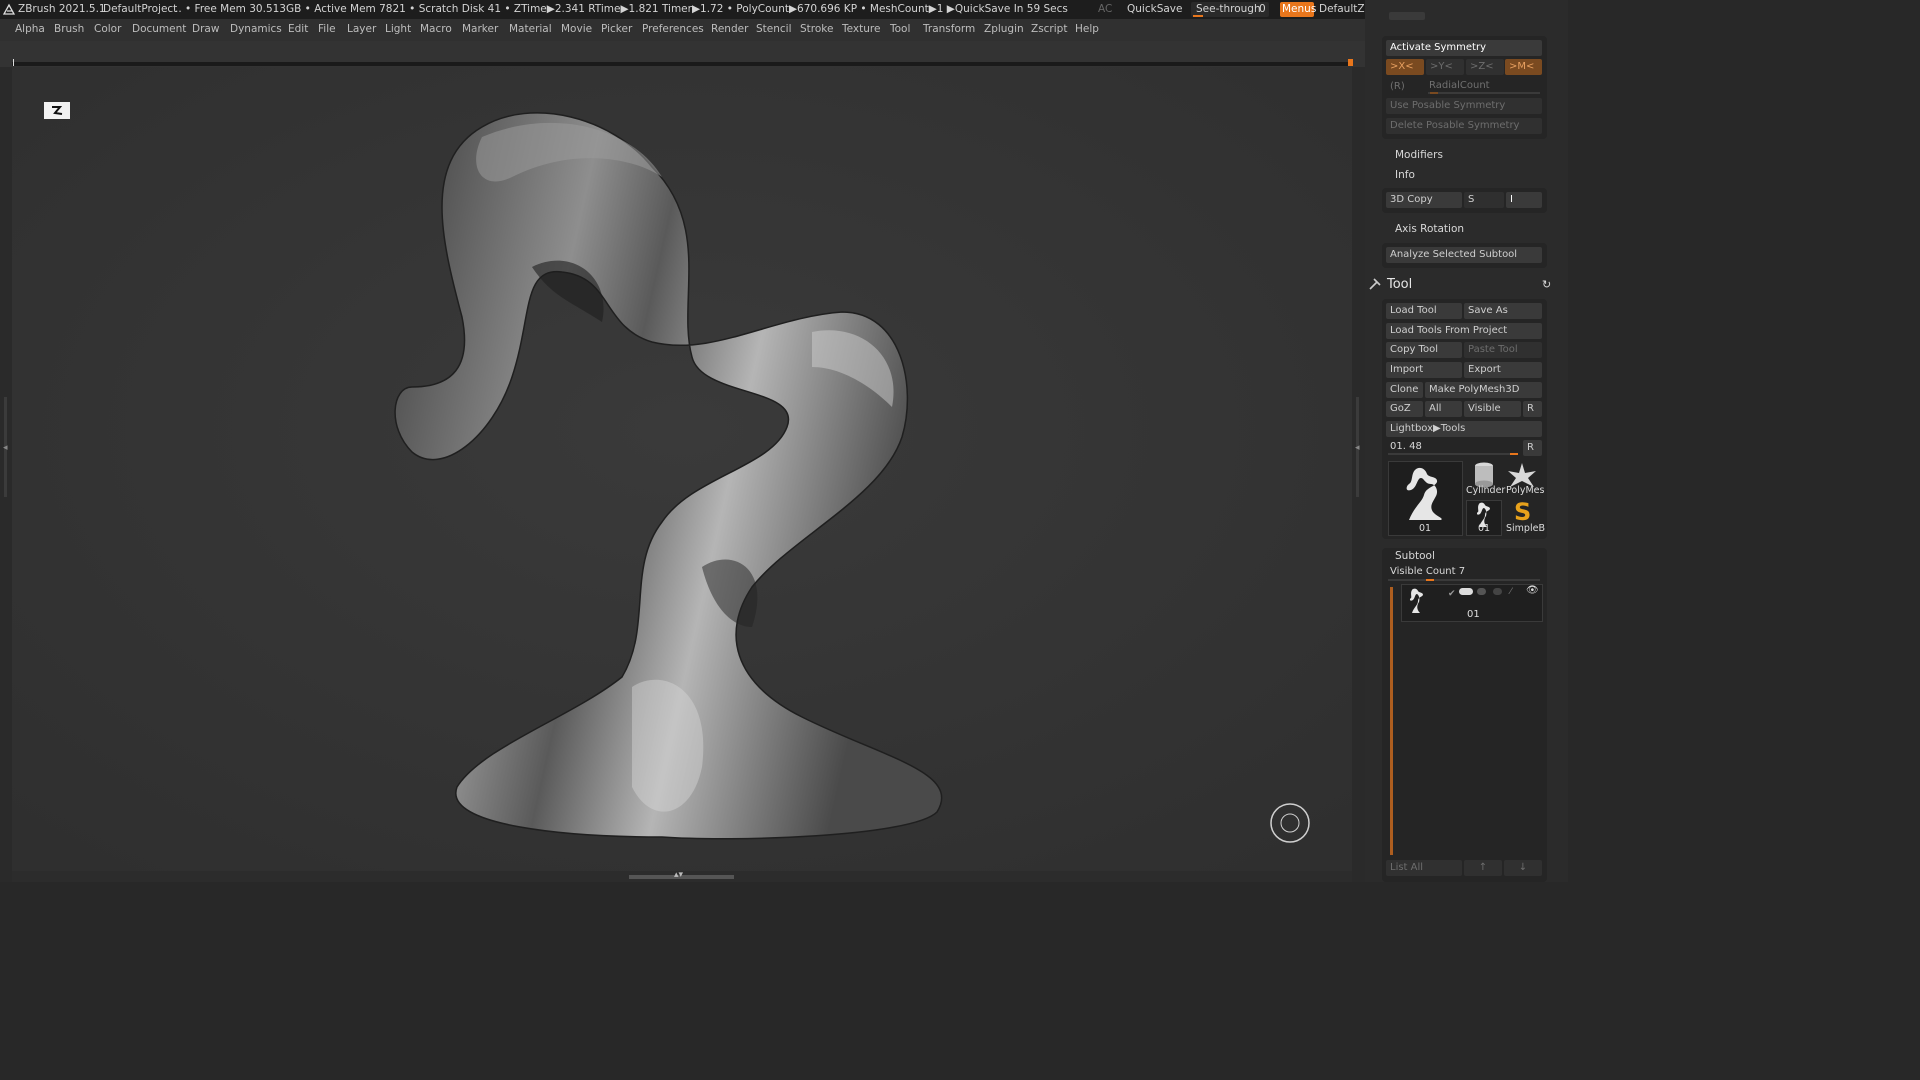 The image size is (1920, 1080). What do you see at coordinates (298, 29) in the screenshot?
I see `menu-edit: Edit` at bounding box center [298, 29].